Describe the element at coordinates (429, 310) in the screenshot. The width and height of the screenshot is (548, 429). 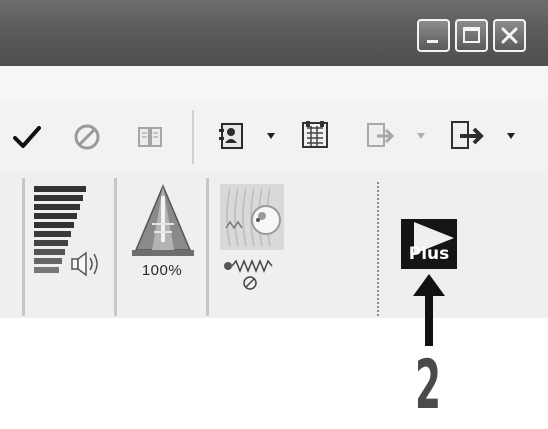
I see `callout-arrow-icon` at that location.